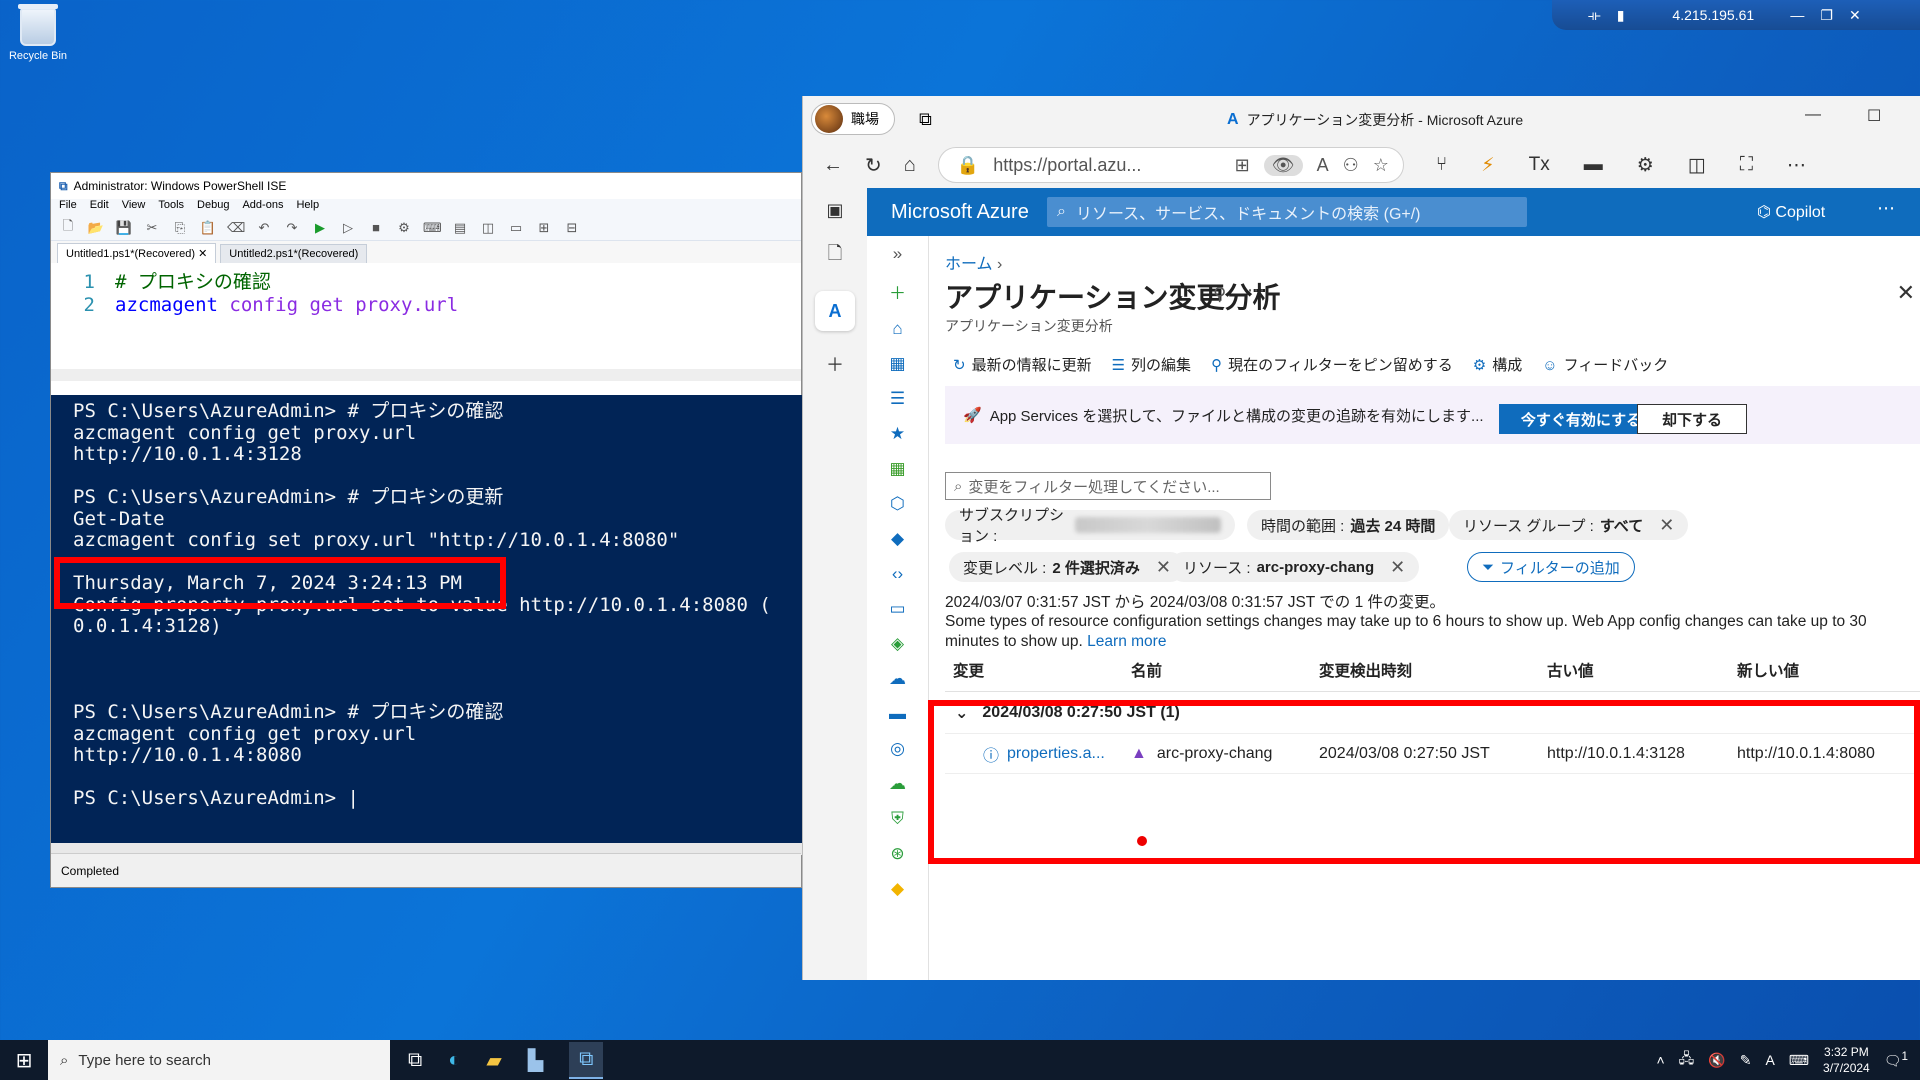 The image size is (1920, 1080). What do you see at coordinates (835, 256) in the screenshot?
I see `page-tab-icon: 🗋` at bounding box center [835, 256].